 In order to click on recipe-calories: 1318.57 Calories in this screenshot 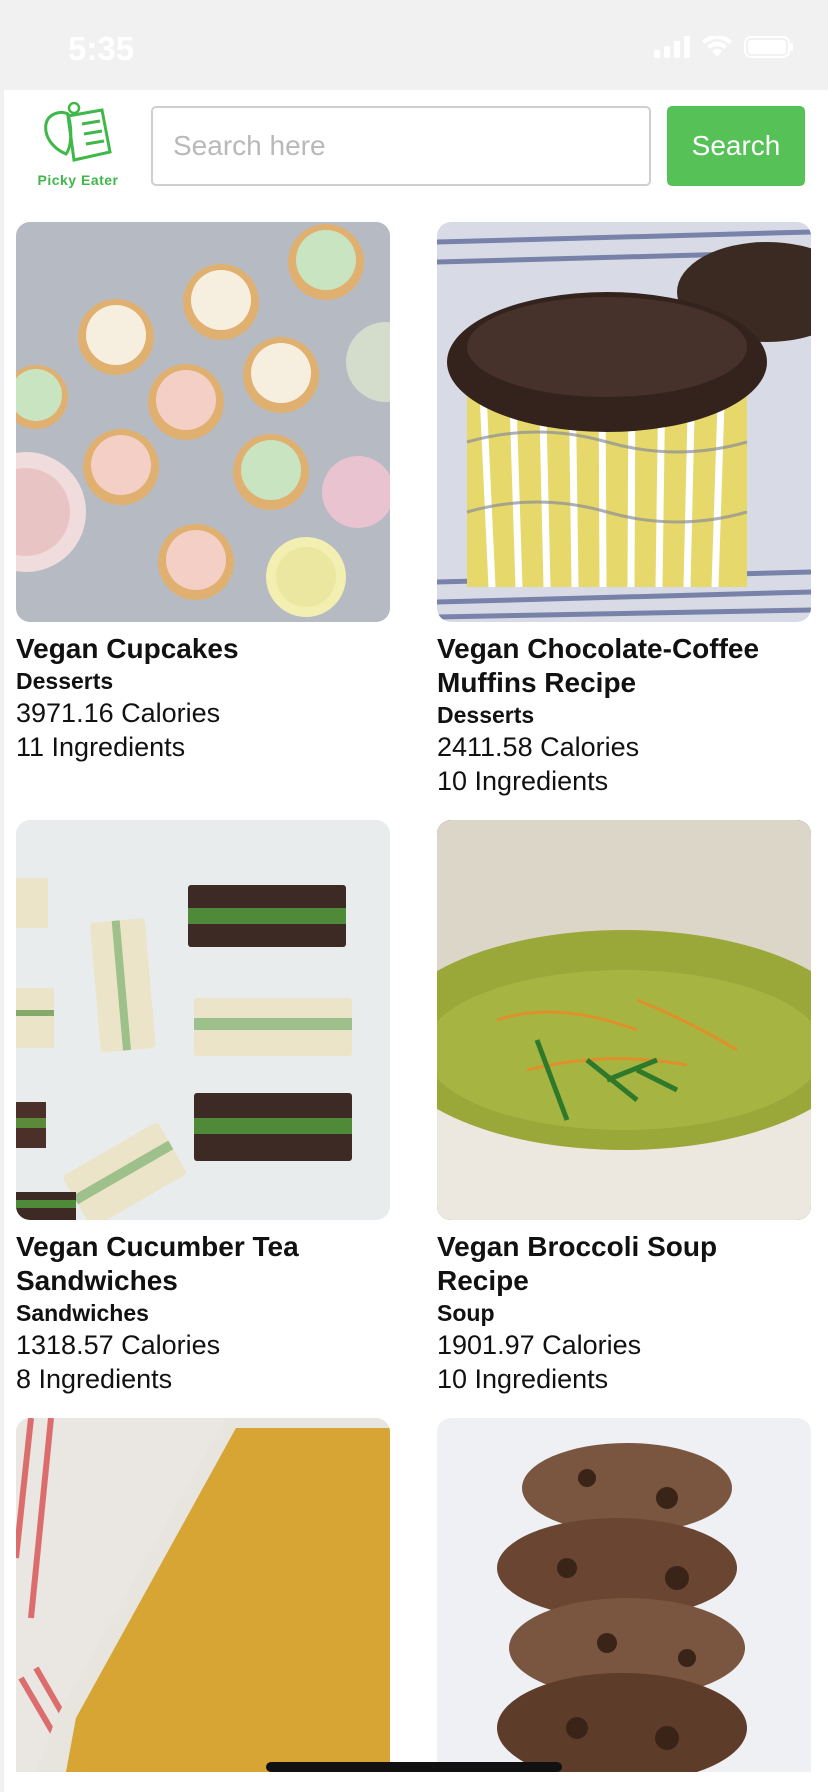, I will do `click(118, 1345)`.